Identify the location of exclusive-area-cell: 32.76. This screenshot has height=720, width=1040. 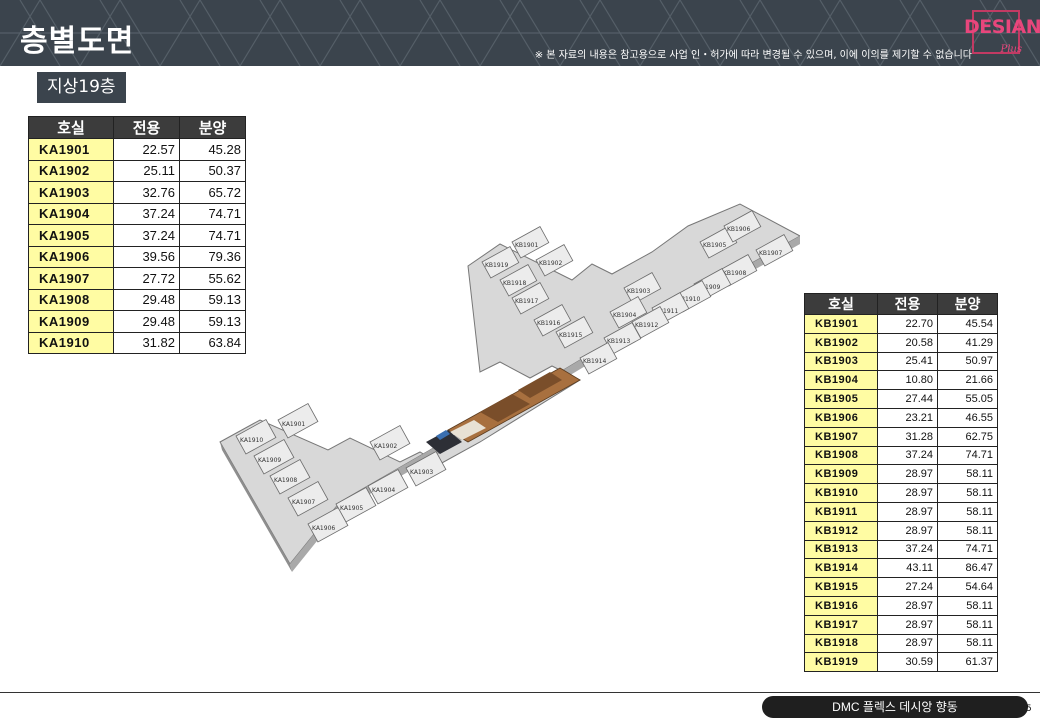
(146, 192).